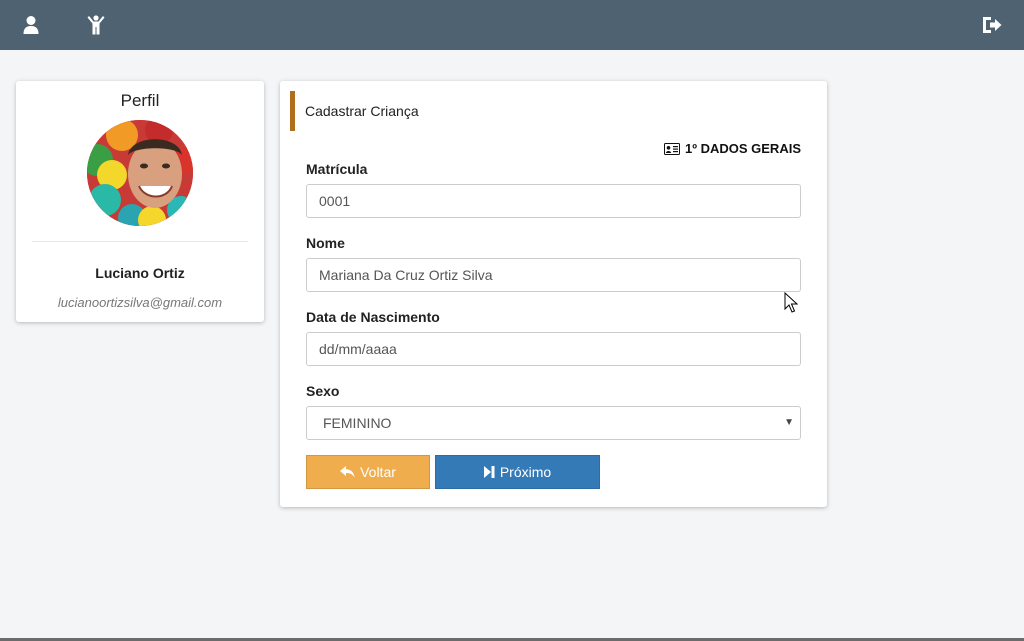 This screenshot has width=1024, height=641. I want to click on id-card-icon, so click(672, 148).